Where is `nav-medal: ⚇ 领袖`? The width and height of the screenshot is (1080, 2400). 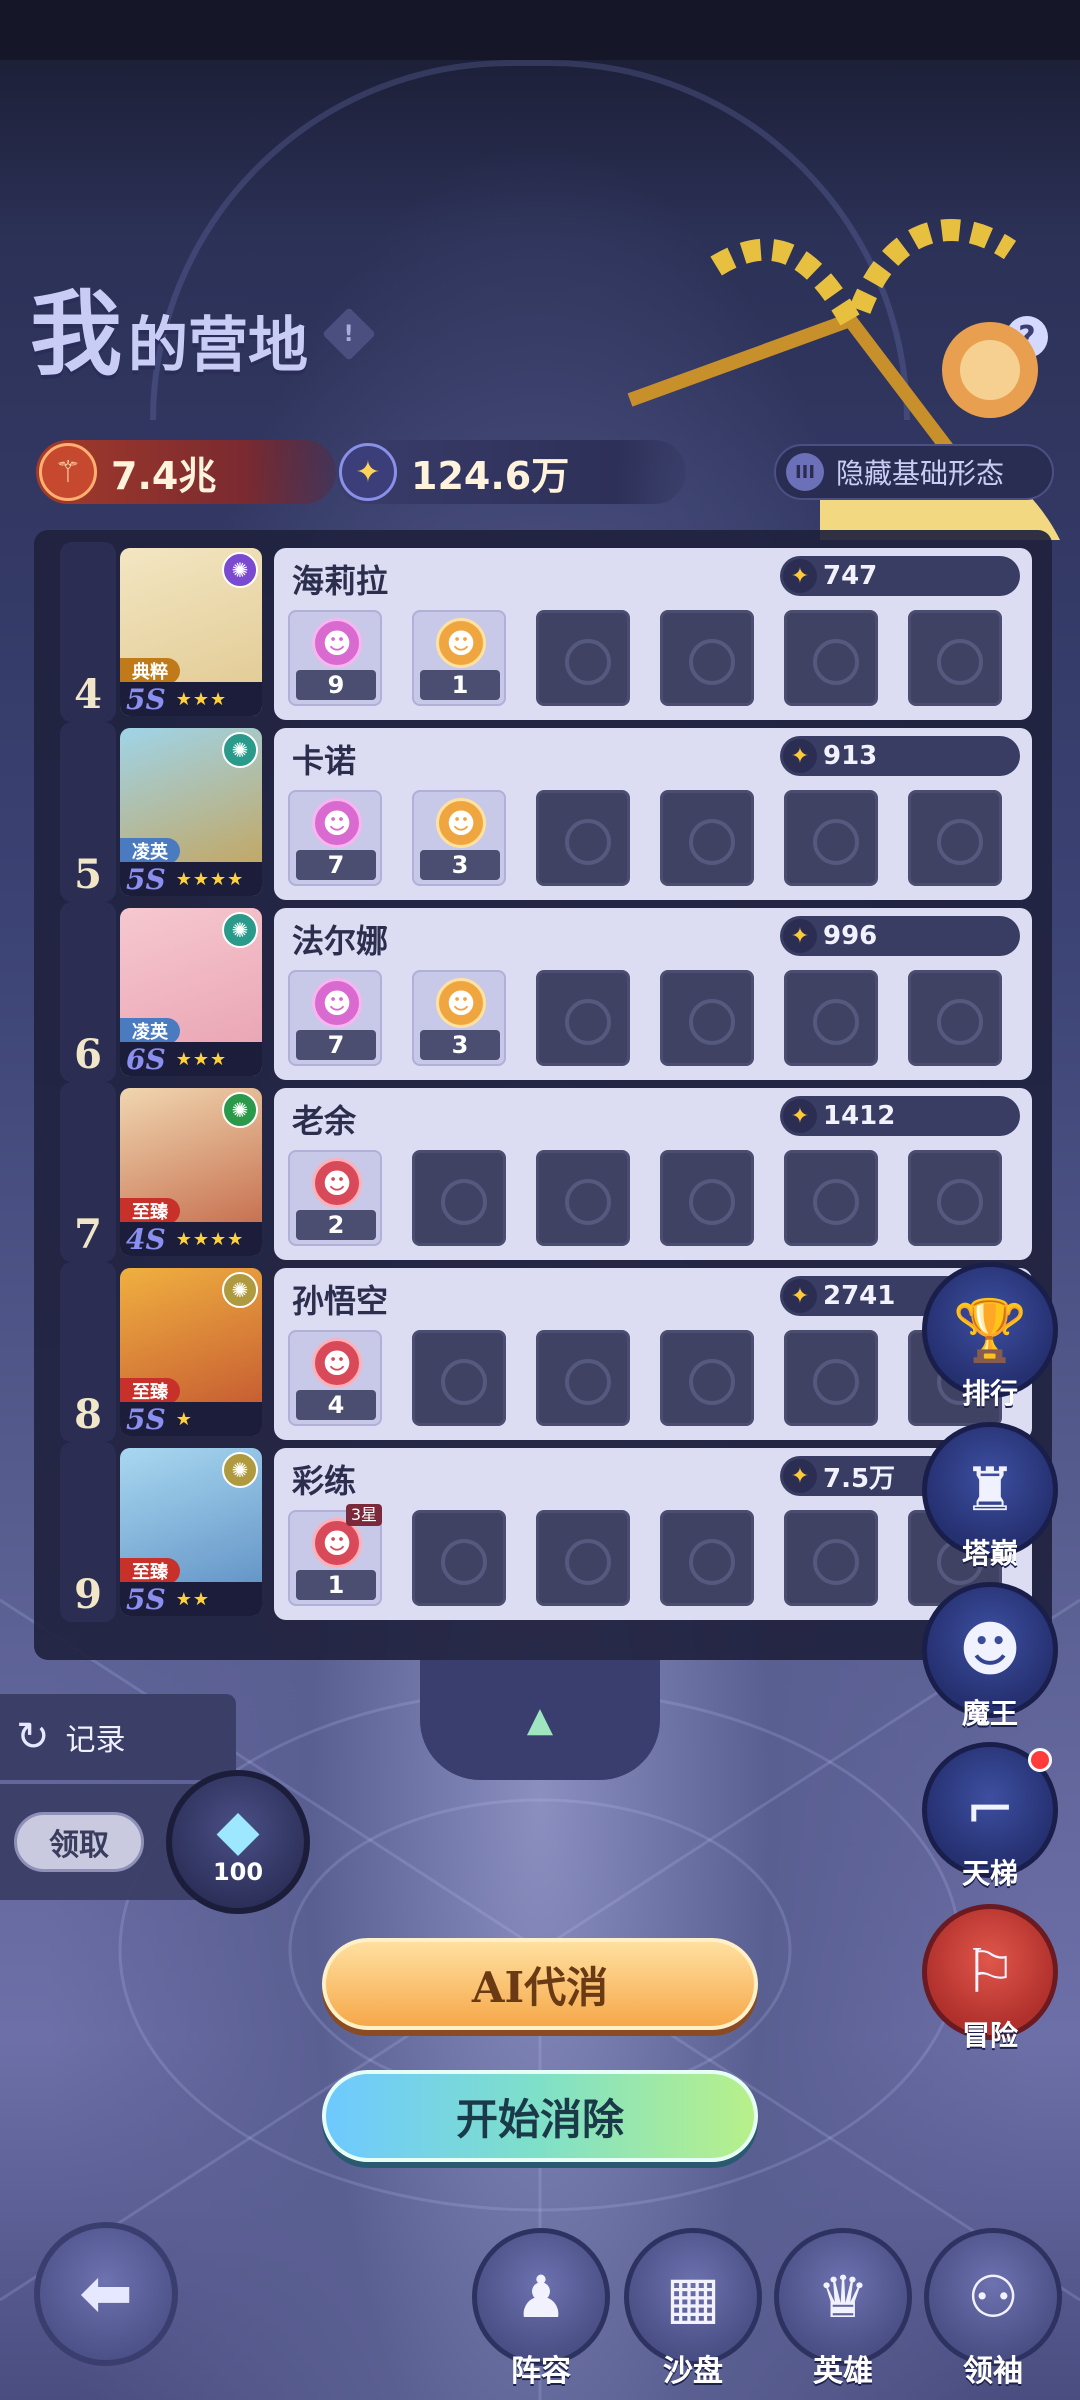 nav-medal: ⚇ 领袖 is located at coordinates (993, 2314).